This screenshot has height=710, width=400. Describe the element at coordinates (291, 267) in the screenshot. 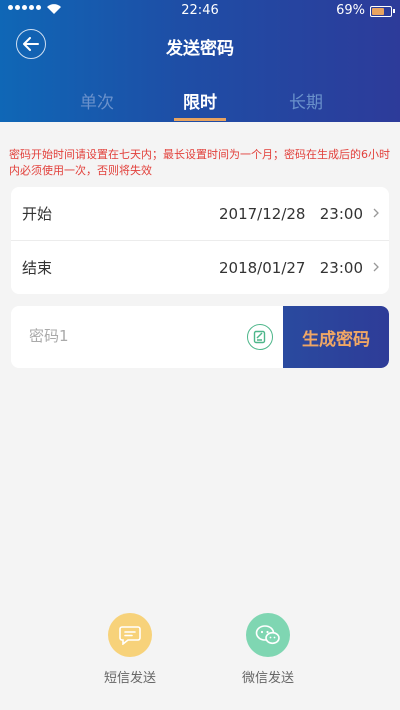

I see `end-time-value: 2018/01/27 23:00` at that location.